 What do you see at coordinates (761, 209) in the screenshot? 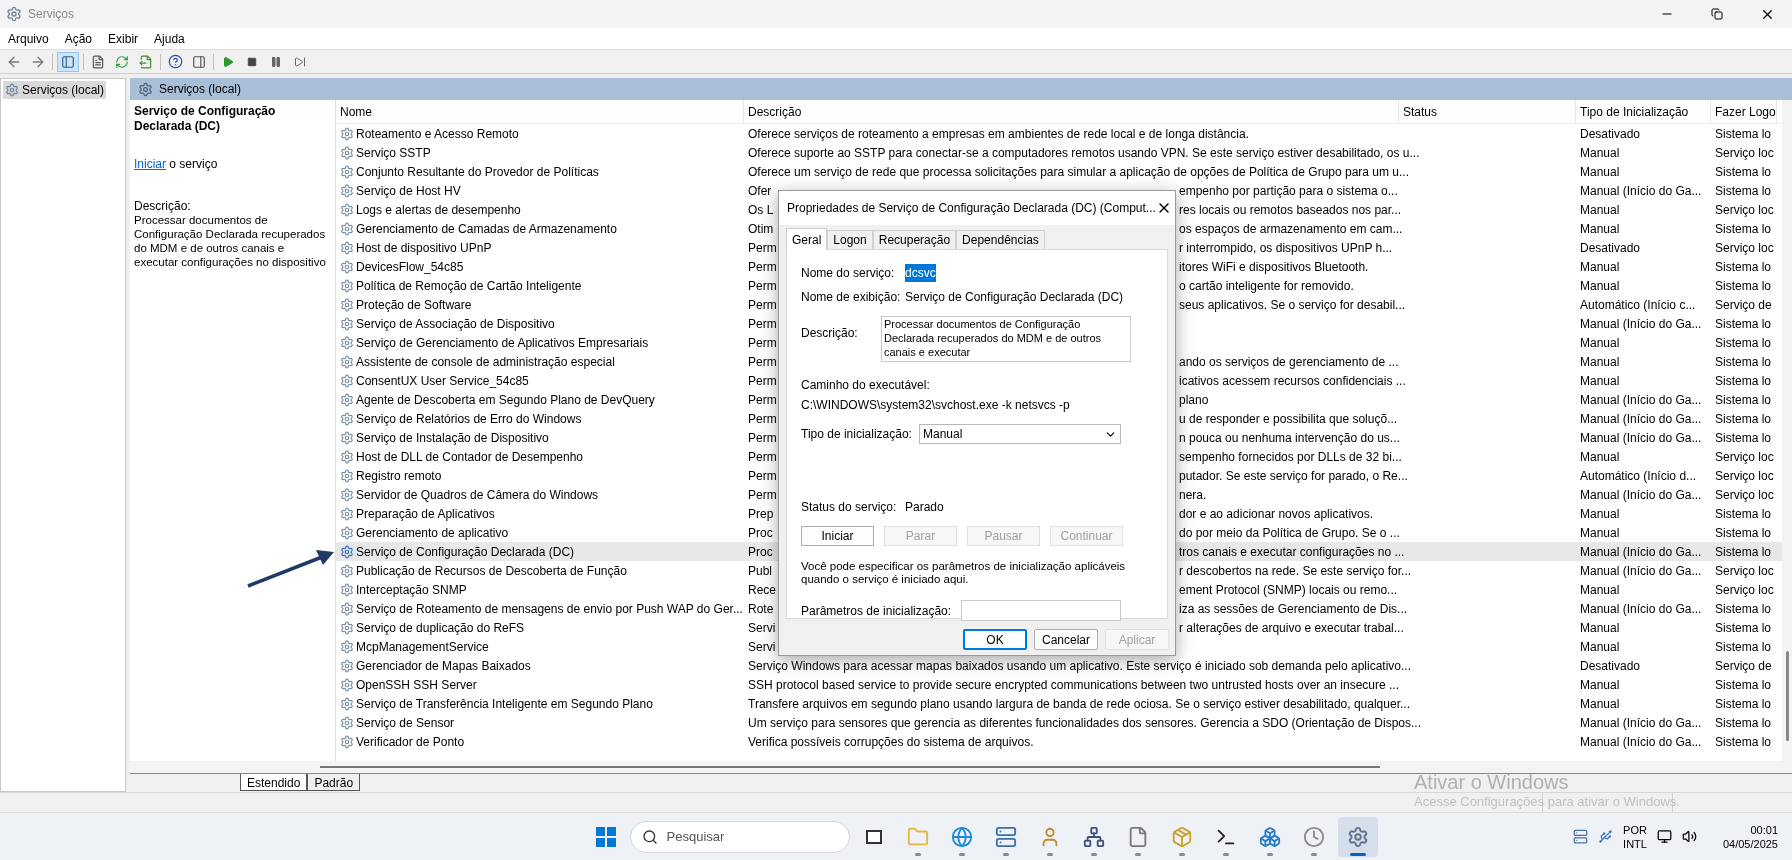
I see `table-cell: Os L` at bounding box center [761, 209].